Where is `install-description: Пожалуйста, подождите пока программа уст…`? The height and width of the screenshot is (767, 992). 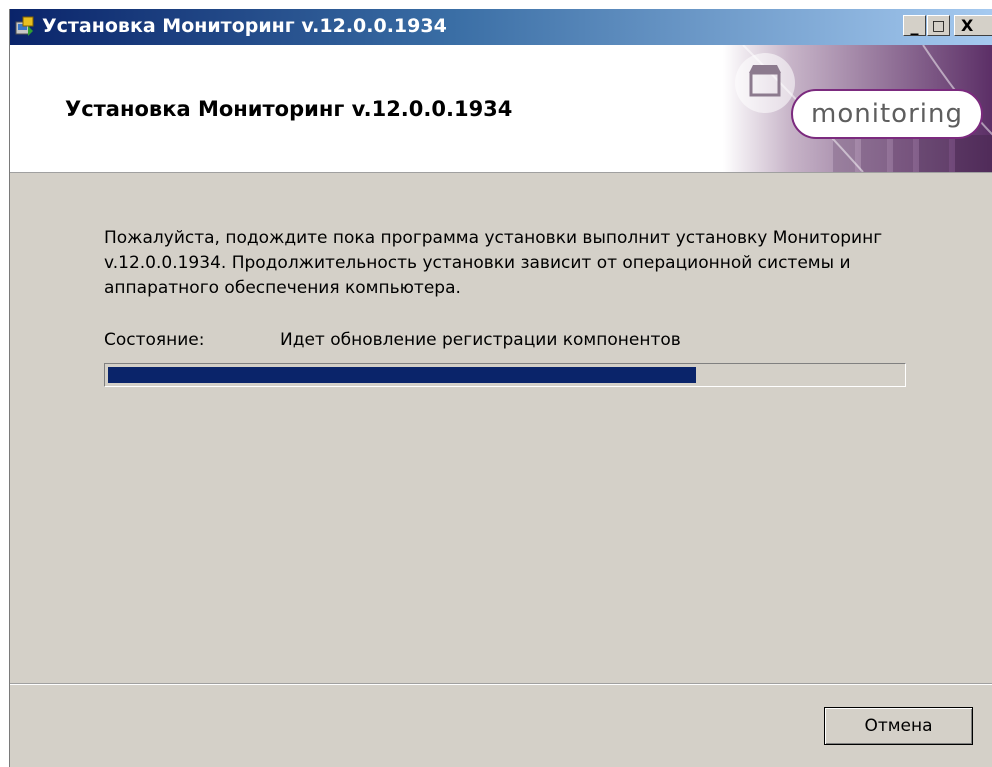 install-description: Пожалуйста, подождите пока программа уст… is located at coordinates (493, 263).